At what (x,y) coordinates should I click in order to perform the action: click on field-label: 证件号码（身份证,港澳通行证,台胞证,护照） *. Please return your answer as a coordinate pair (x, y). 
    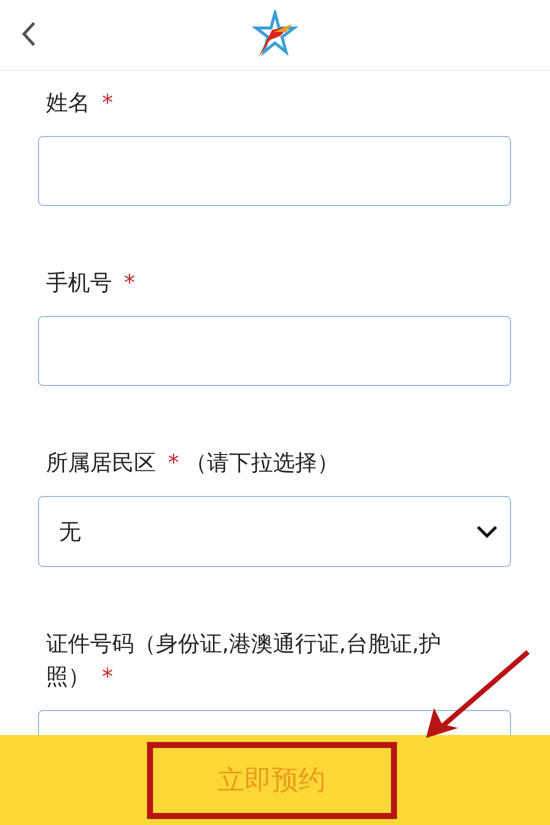
    Looking at the image, I should click on (243, 661).